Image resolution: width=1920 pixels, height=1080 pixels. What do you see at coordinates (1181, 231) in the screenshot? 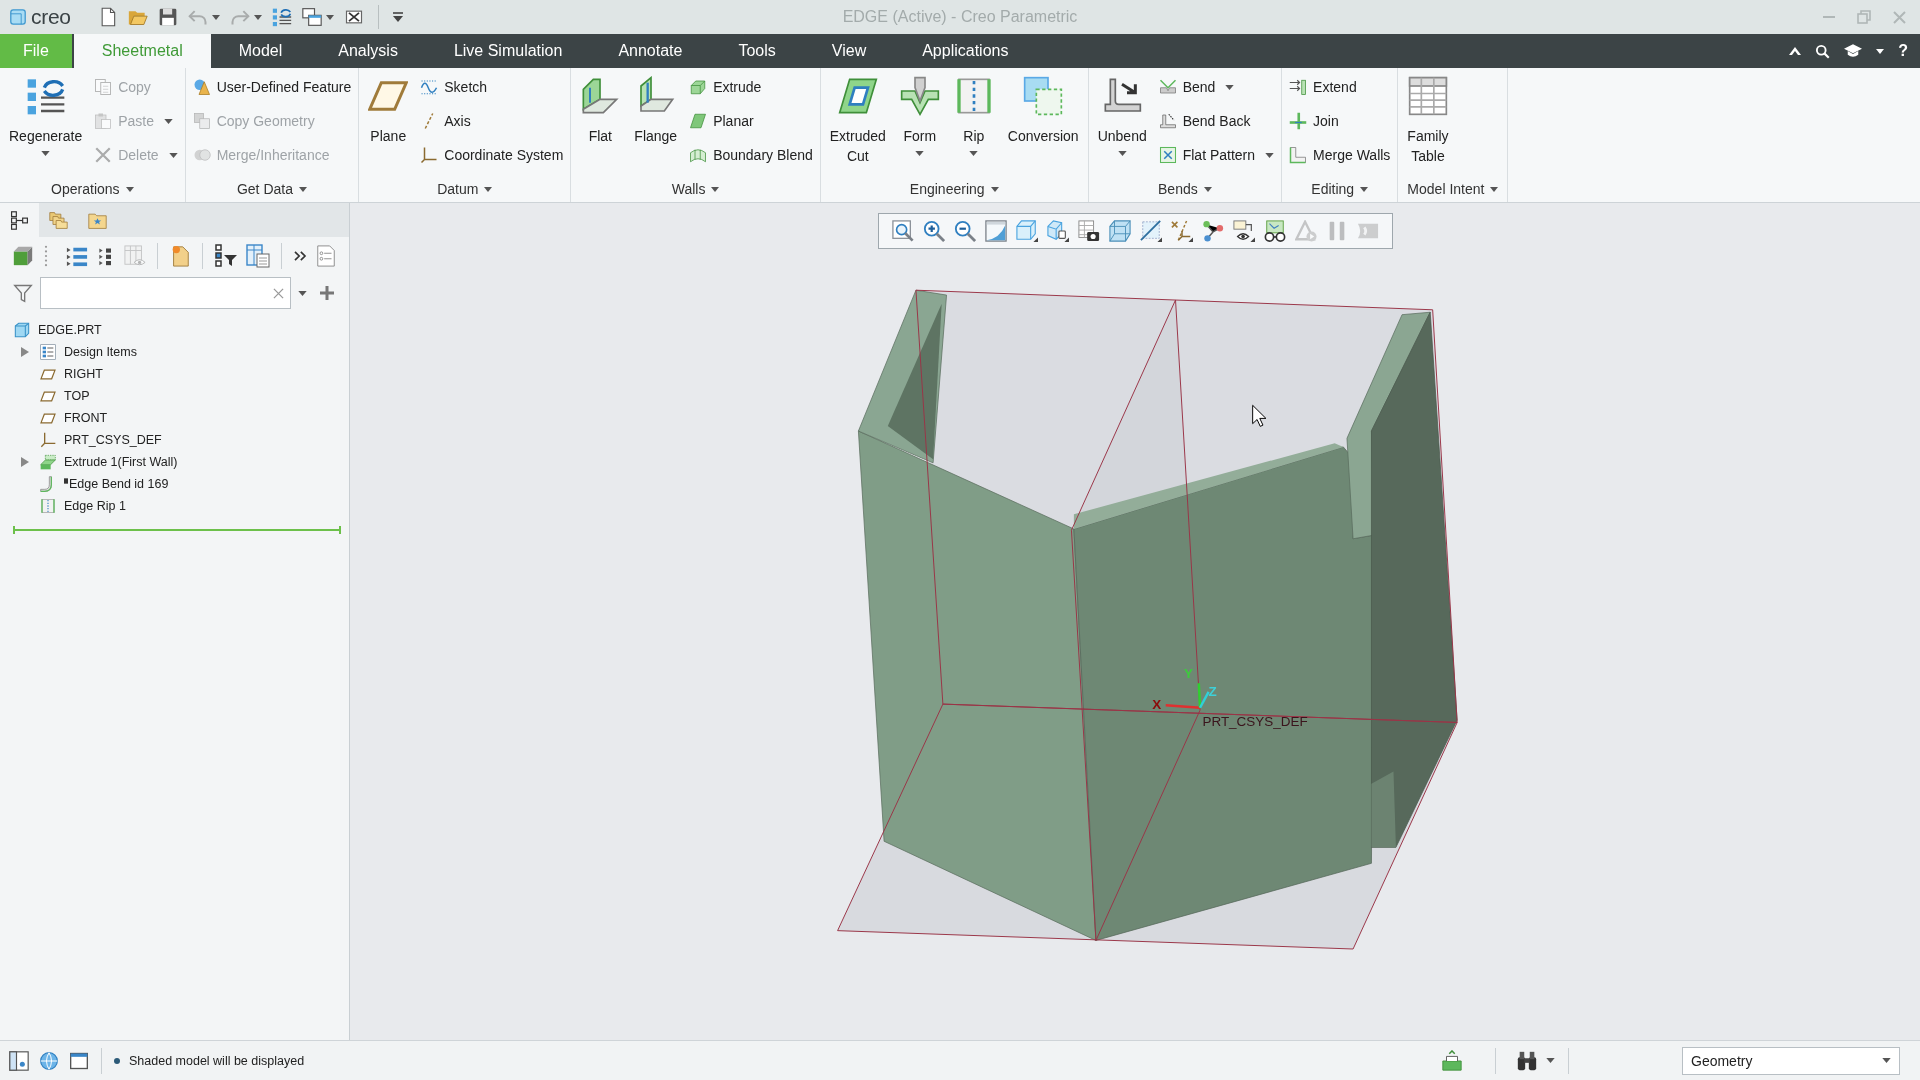
I see `datum-axes-icon` at bounding box center [1181, 231].